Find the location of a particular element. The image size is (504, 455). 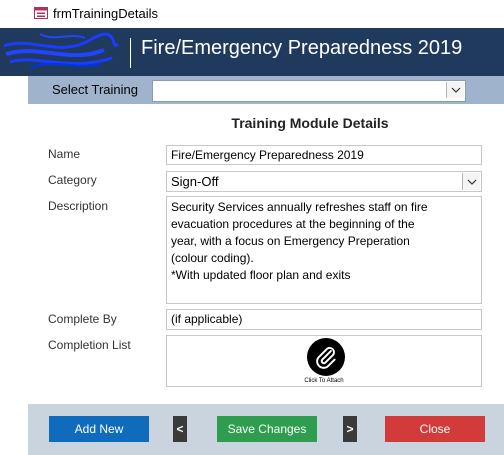

category-dropdown-button is located at coordinates (471, 181).